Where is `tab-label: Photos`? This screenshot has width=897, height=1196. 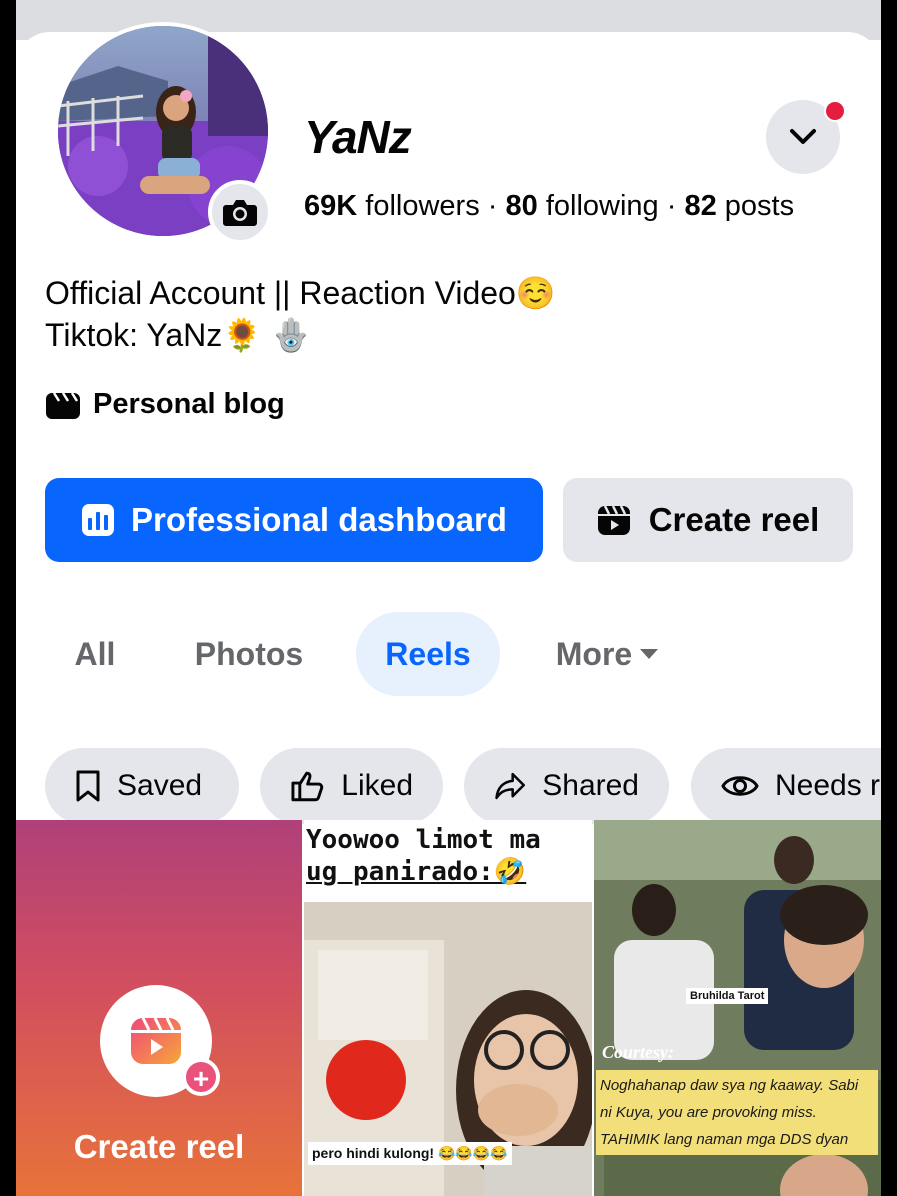
tab-label: Photos is located at coordinates (249, 653).